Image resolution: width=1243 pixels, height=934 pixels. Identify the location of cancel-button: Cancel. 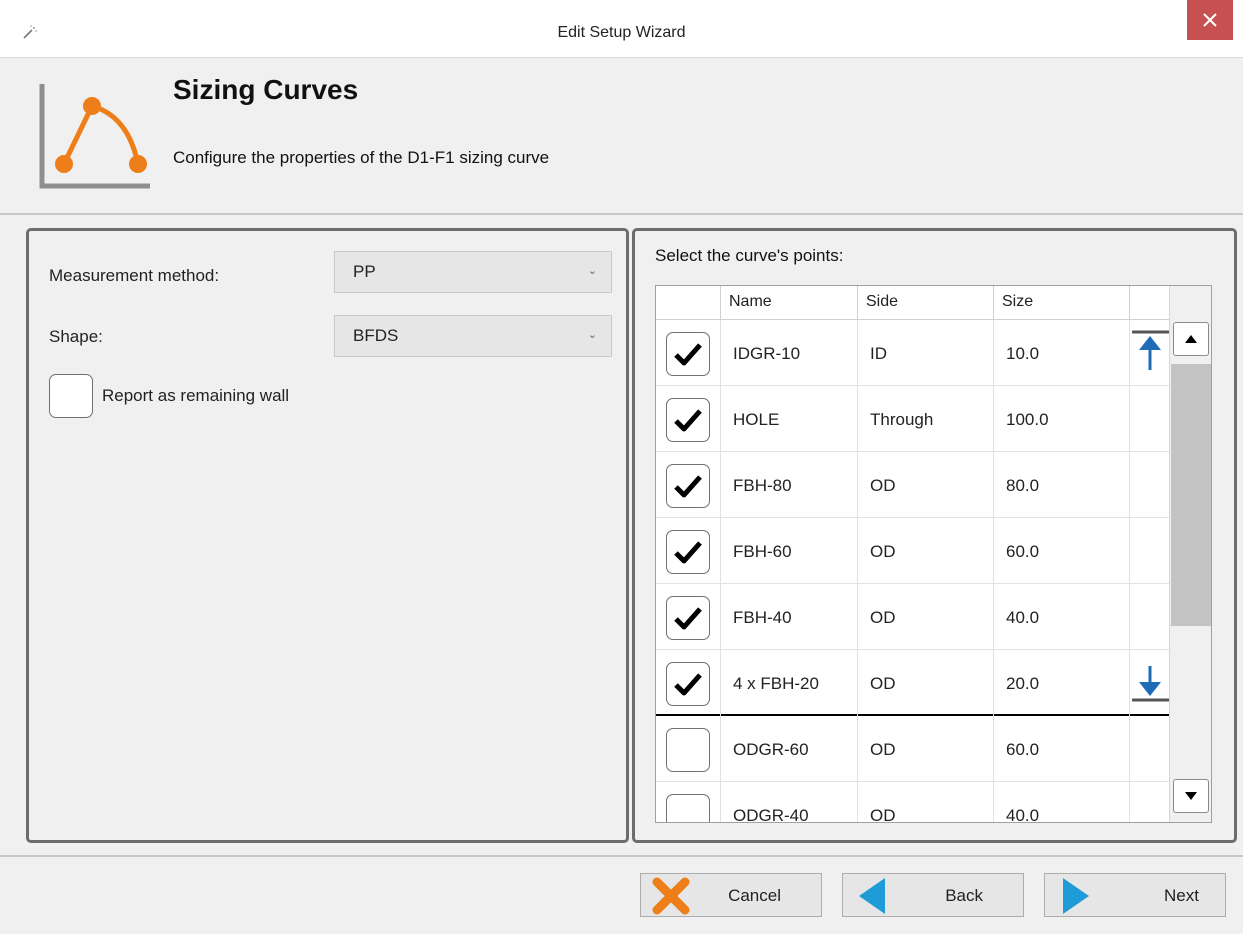
(731, 895).